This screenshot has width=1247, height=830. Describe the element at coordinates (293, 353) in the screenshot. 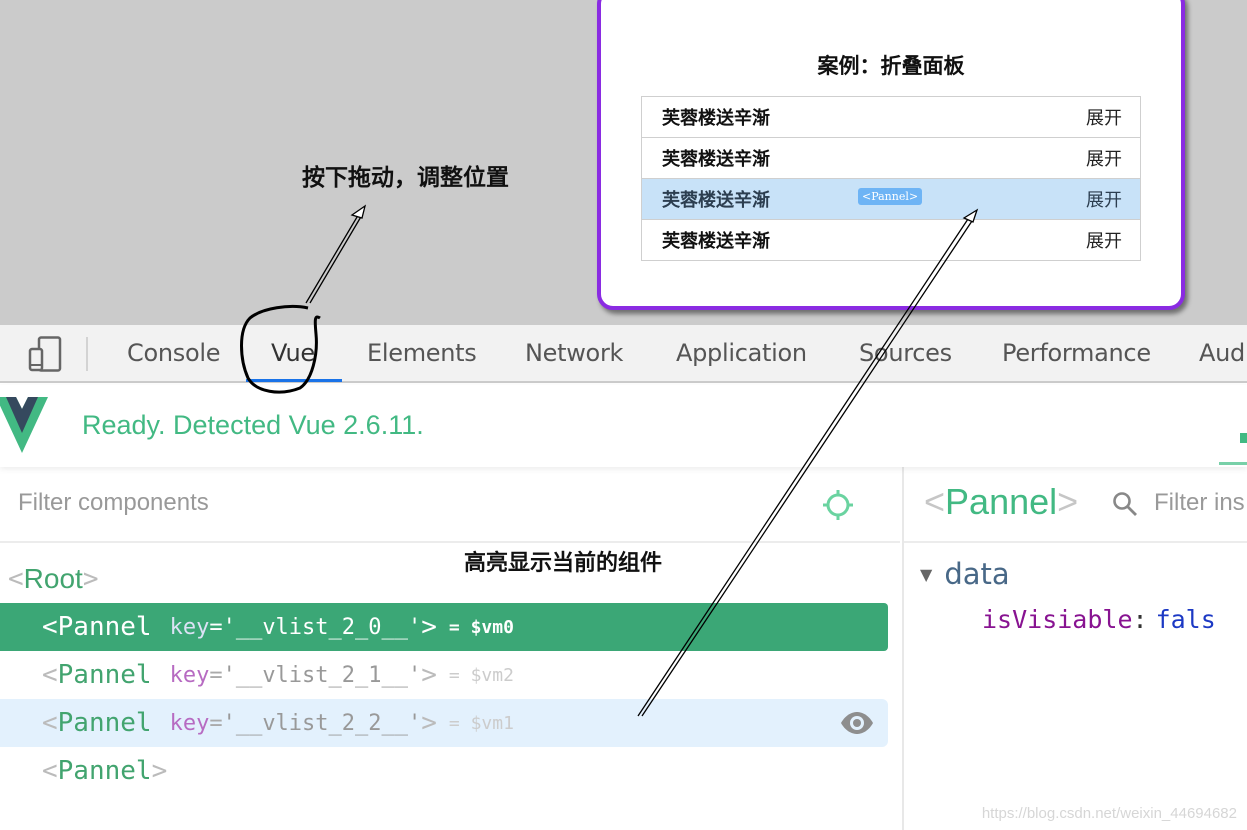

I see `tab-vue: Vue` at that location.